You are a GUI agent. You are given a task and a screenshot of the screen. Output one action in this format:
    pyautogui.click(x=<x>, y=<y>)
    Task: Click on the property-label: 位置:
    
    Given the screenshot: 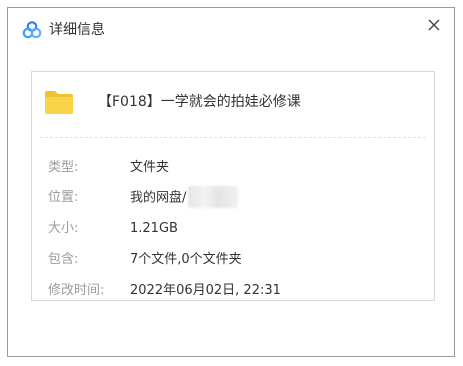 What is the action you would take?
    pyautogui.click(x=63, y=197)
    